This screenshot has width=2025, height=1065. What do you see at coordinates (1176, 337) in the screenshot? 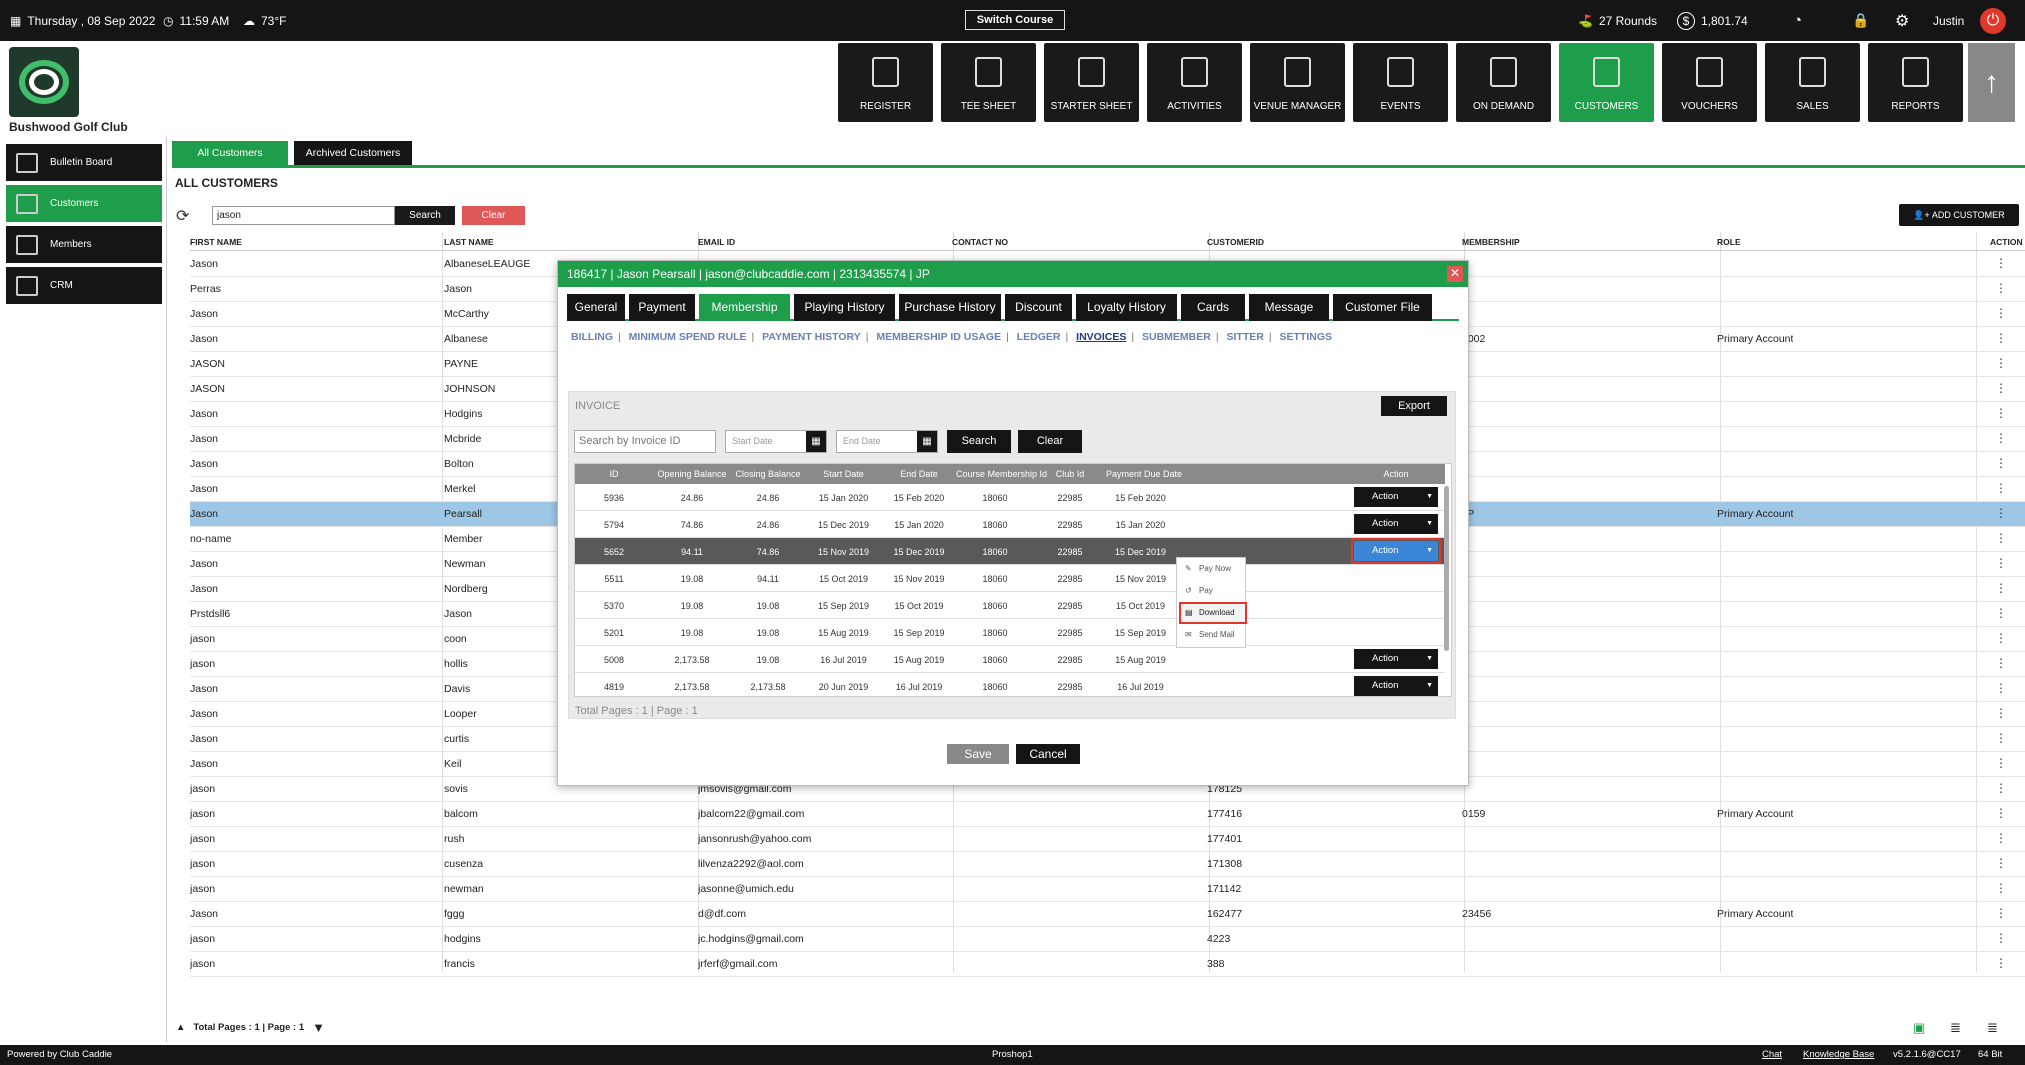
I see `subnav-submember: SUBMEMBER` at bounding box center [1176, 337].